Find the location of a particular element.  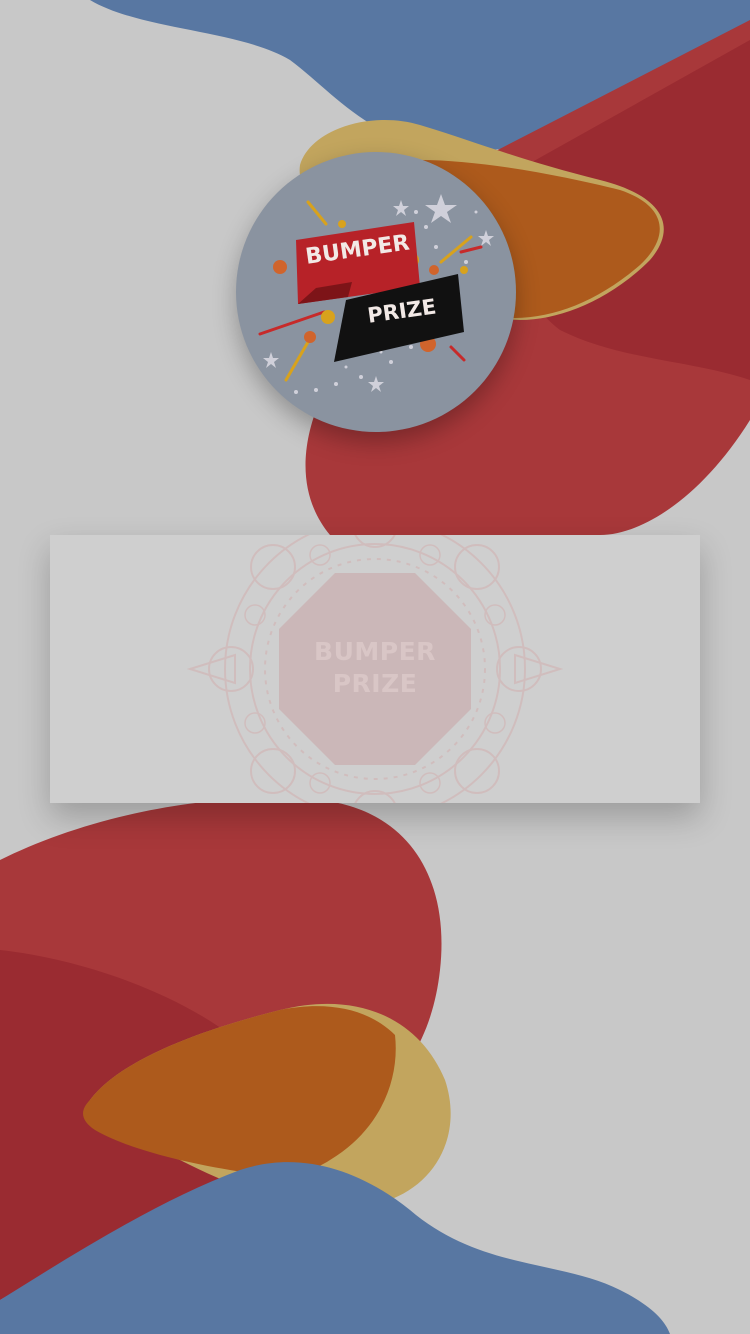

badge-art is located at coordinates (376, 294).